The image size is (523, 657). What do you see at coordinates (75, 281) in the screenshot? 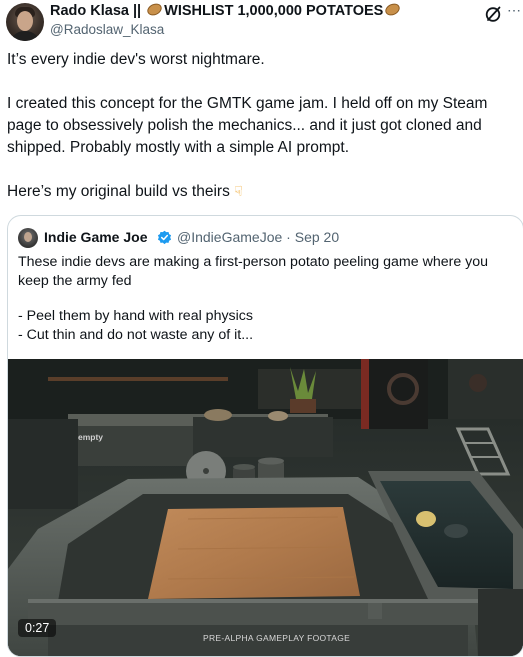
I see `quoted-text-line: keep the army fed` at bounding box center [75, 281].